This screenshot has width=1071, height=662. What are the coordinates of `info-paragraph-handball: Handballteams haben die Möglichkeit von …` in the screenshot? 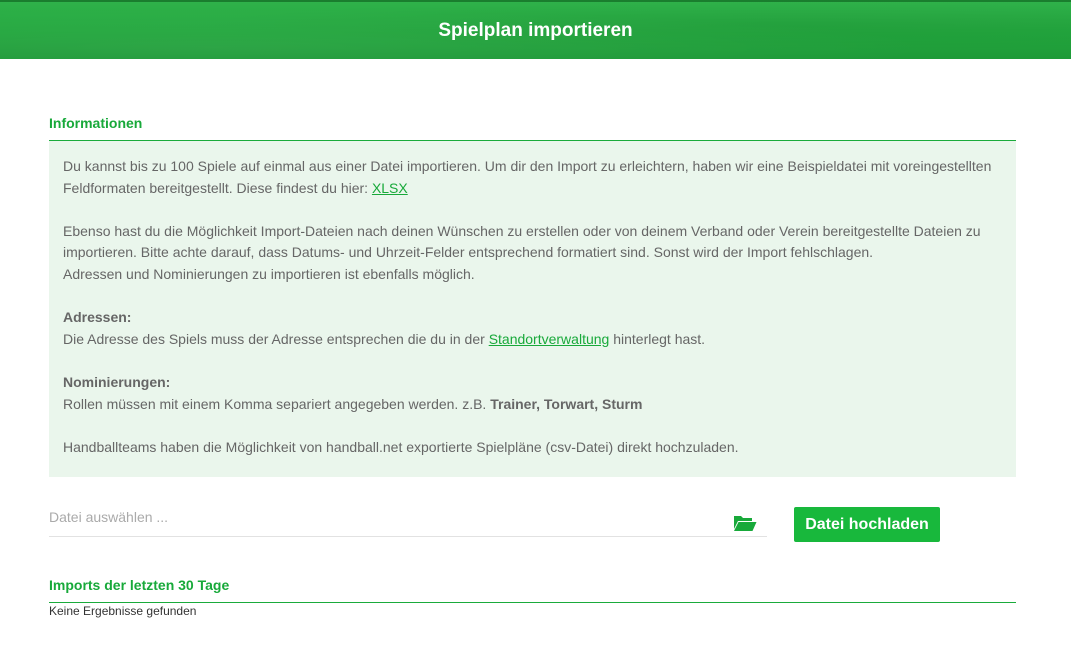 It's located at (532, 448).